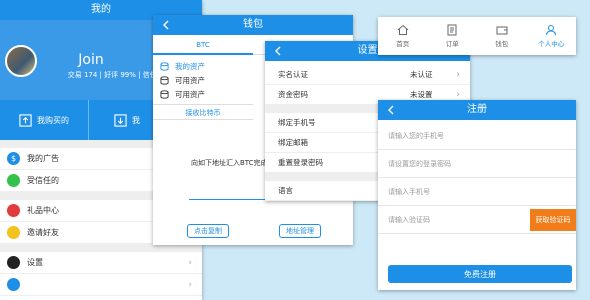  I want to click on tab-label: 订单, so click(452, 44).